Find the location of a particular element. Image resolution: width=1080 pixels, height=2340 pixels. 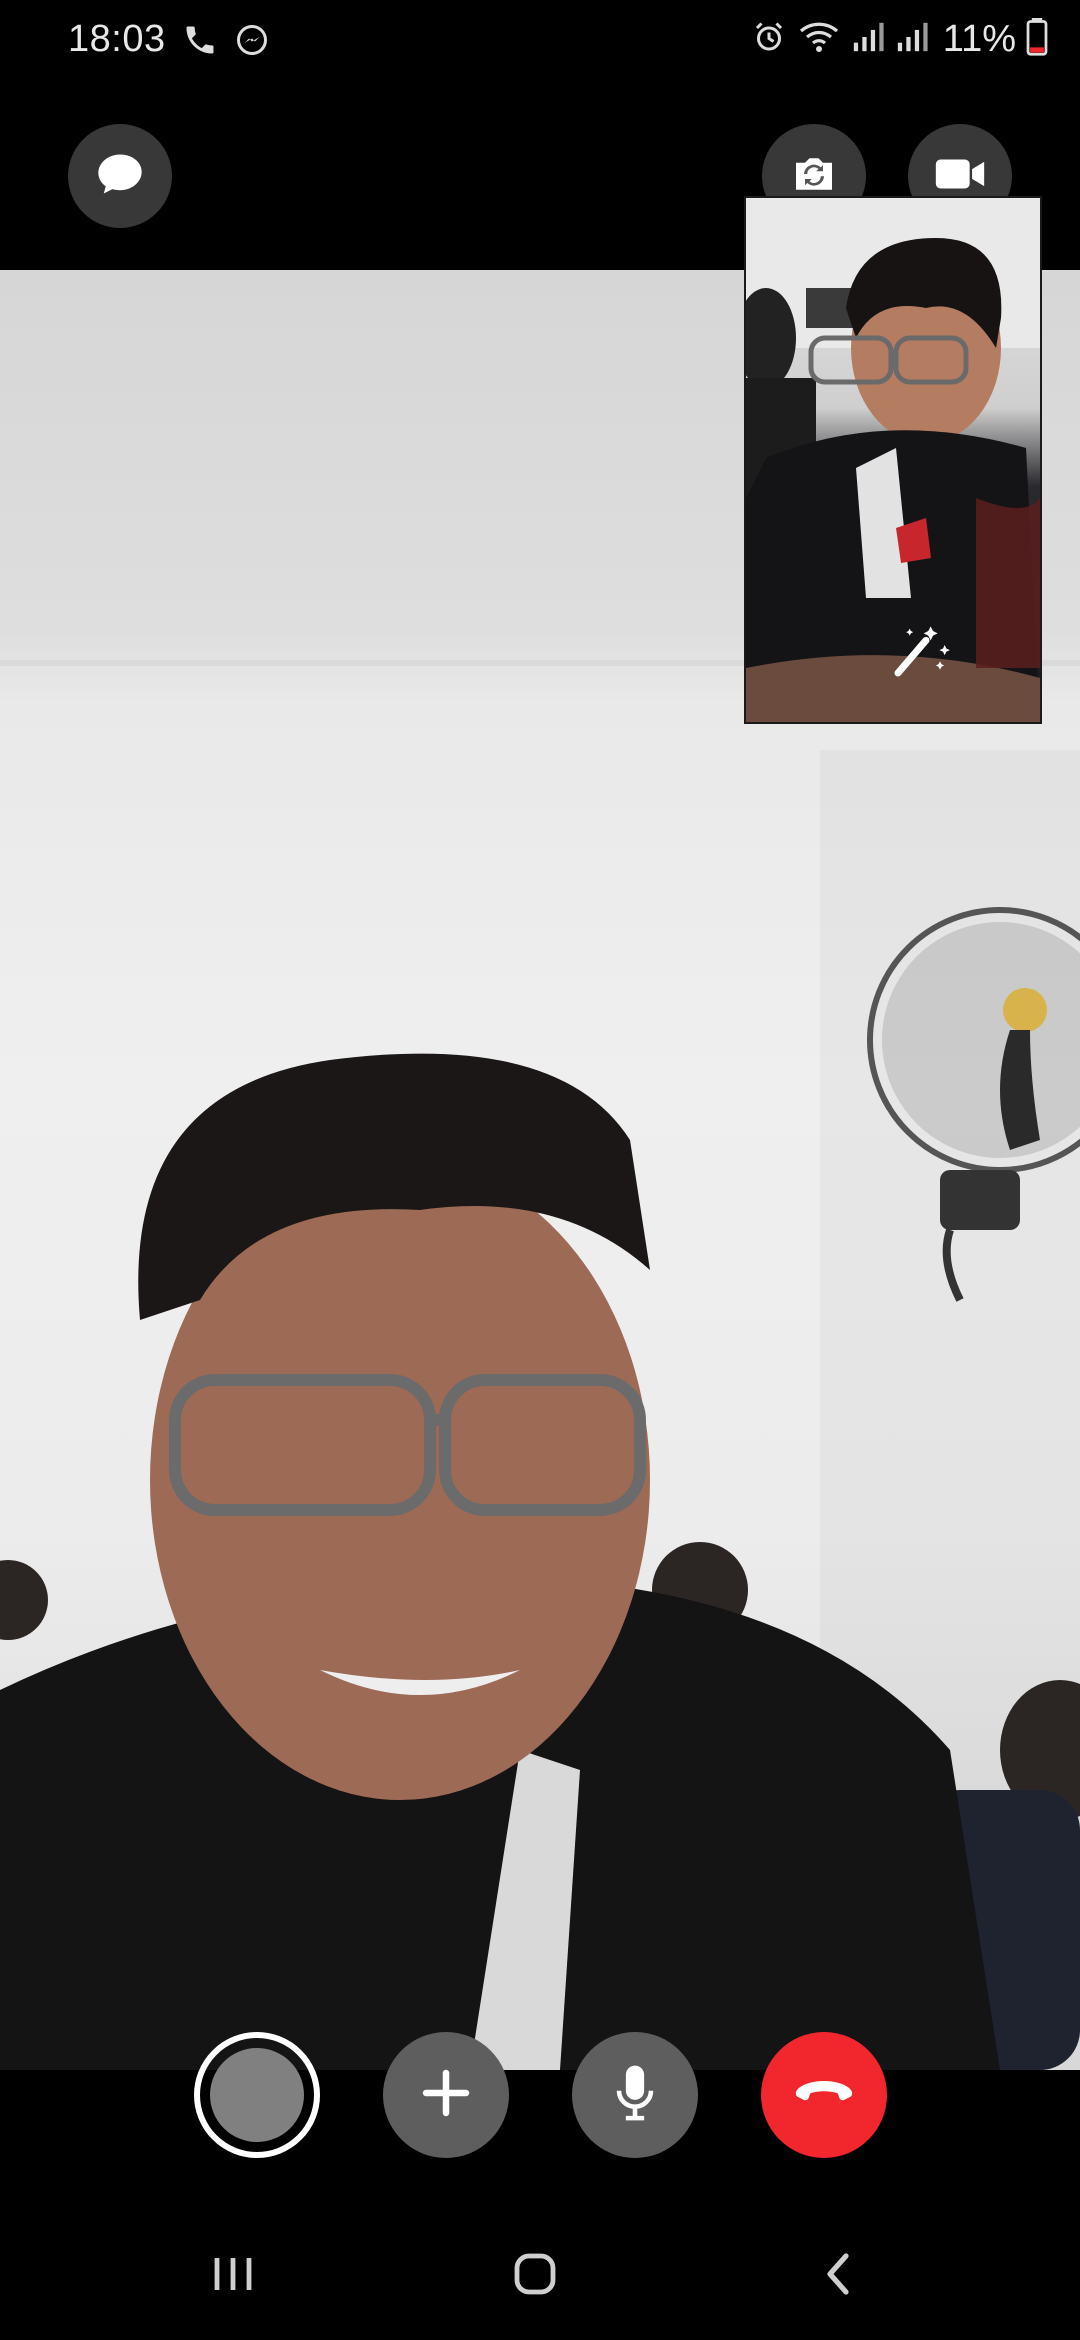

end-call-icon is located at coordinates (824, 2095).